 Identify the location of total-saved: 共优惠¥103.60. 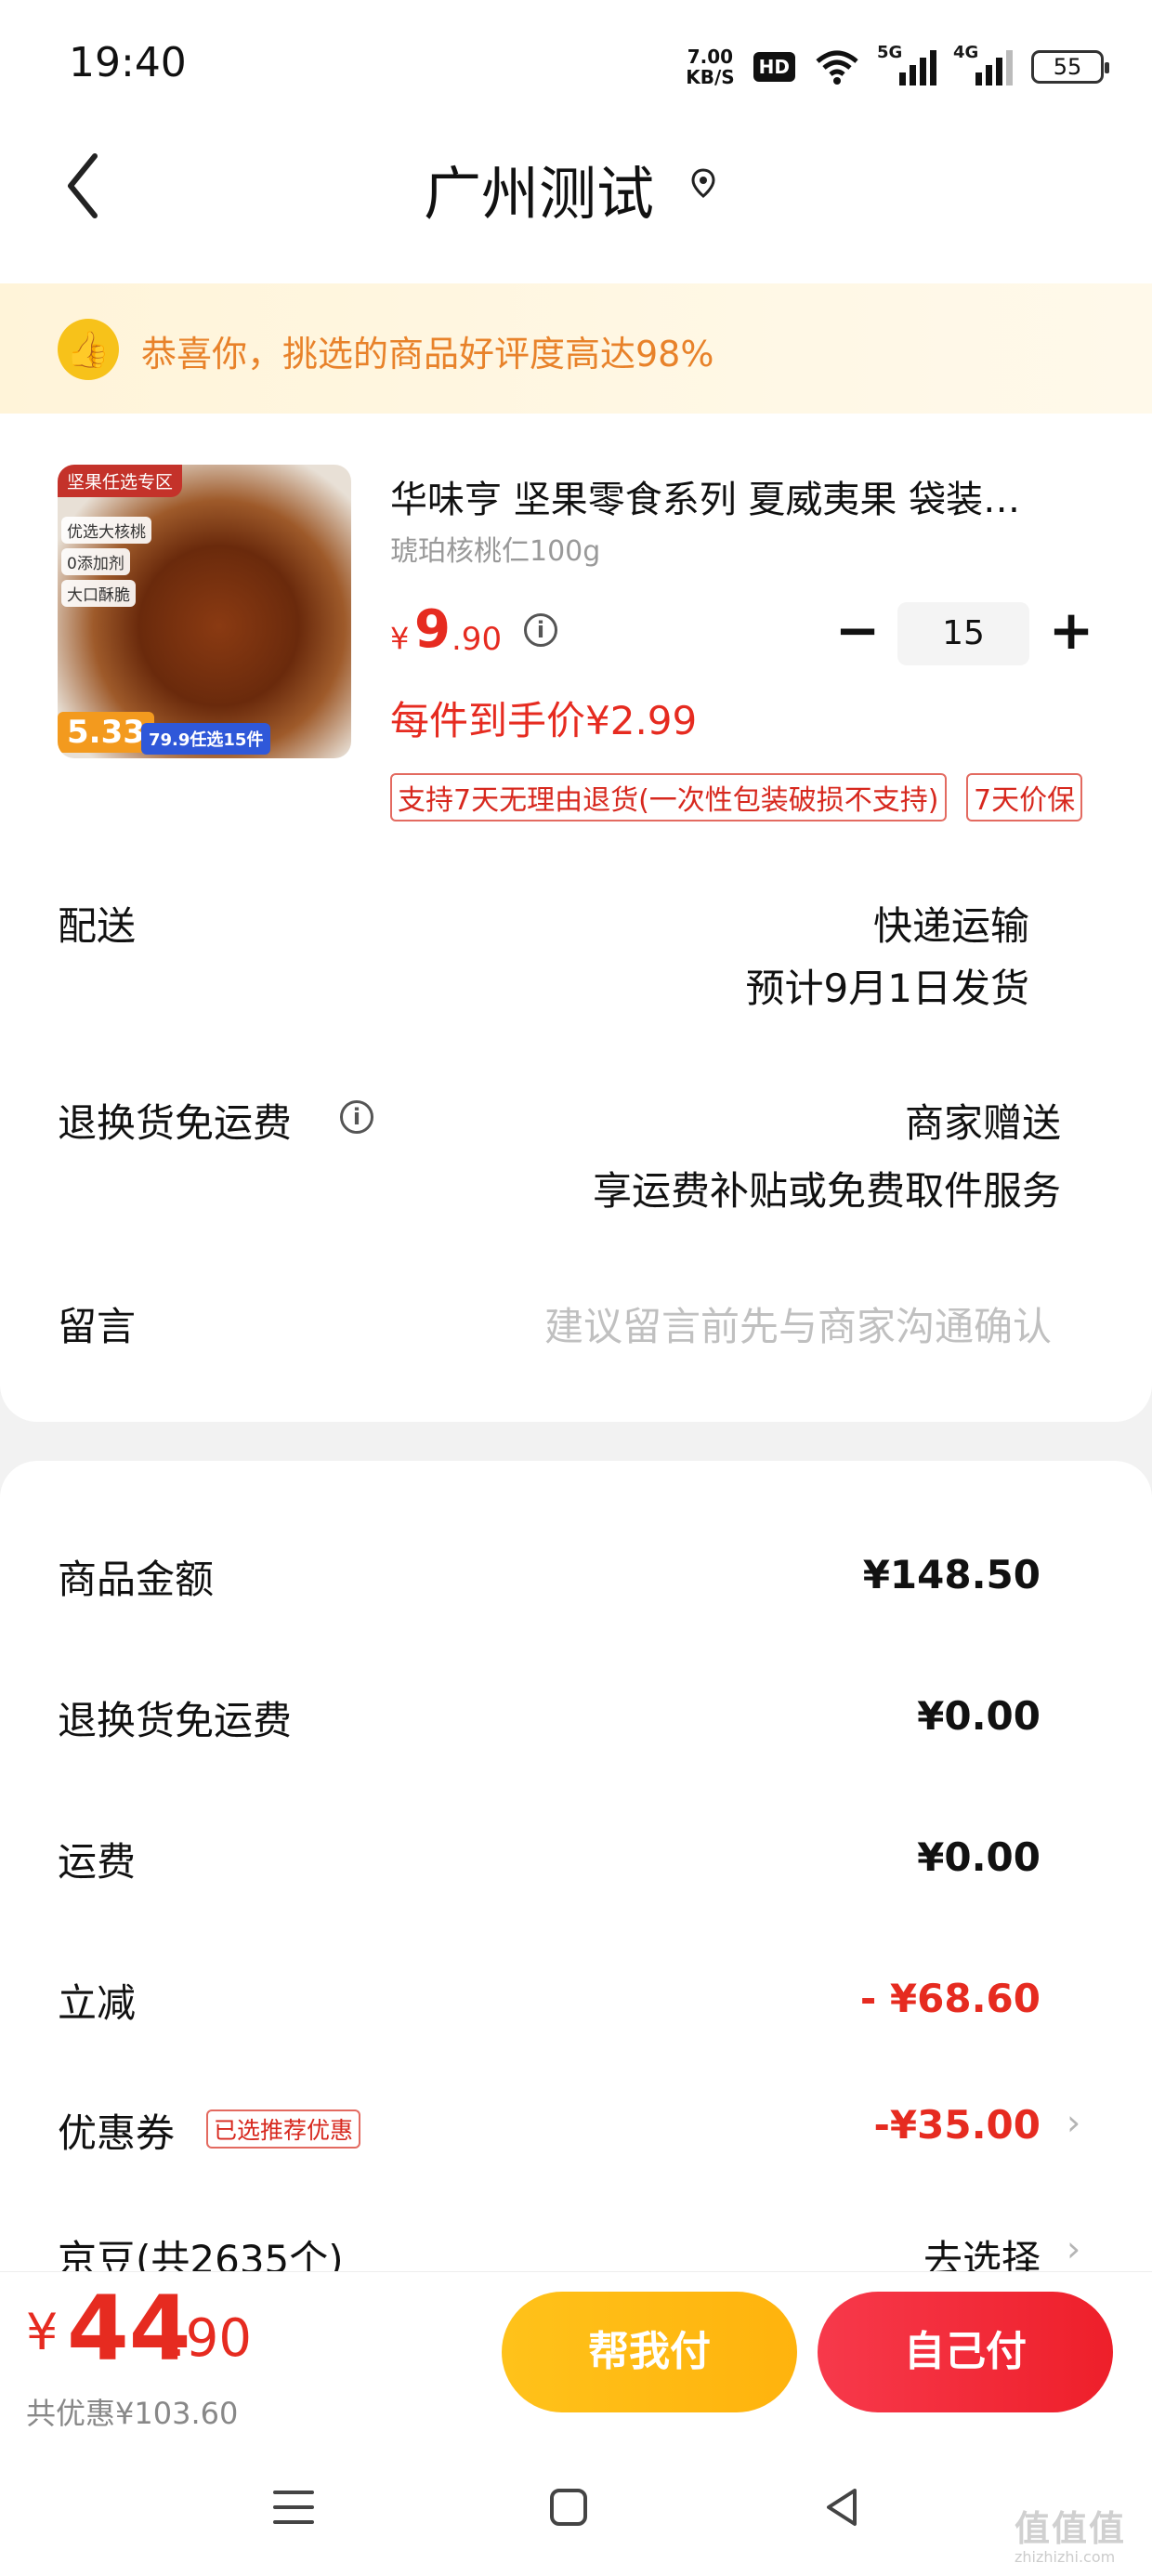
(132, 2413).